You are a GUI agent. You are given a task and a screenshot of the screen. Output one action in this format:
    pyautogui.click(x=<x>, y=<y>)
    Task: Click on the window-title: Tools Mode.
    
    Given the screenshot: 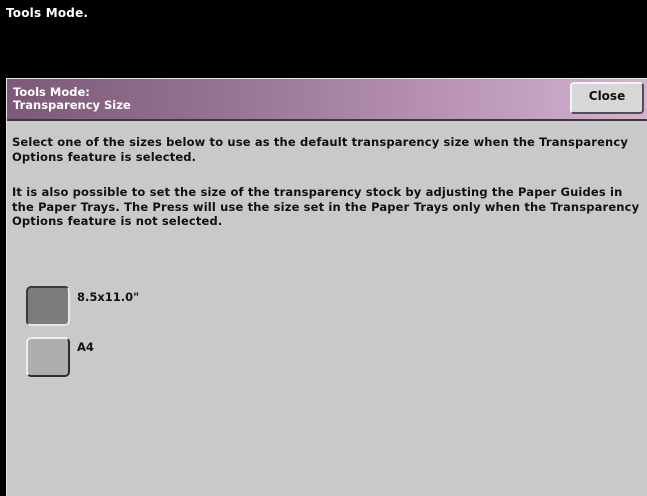 What is the action you would take?
    pyautogui.click(x=47, y=13)
    